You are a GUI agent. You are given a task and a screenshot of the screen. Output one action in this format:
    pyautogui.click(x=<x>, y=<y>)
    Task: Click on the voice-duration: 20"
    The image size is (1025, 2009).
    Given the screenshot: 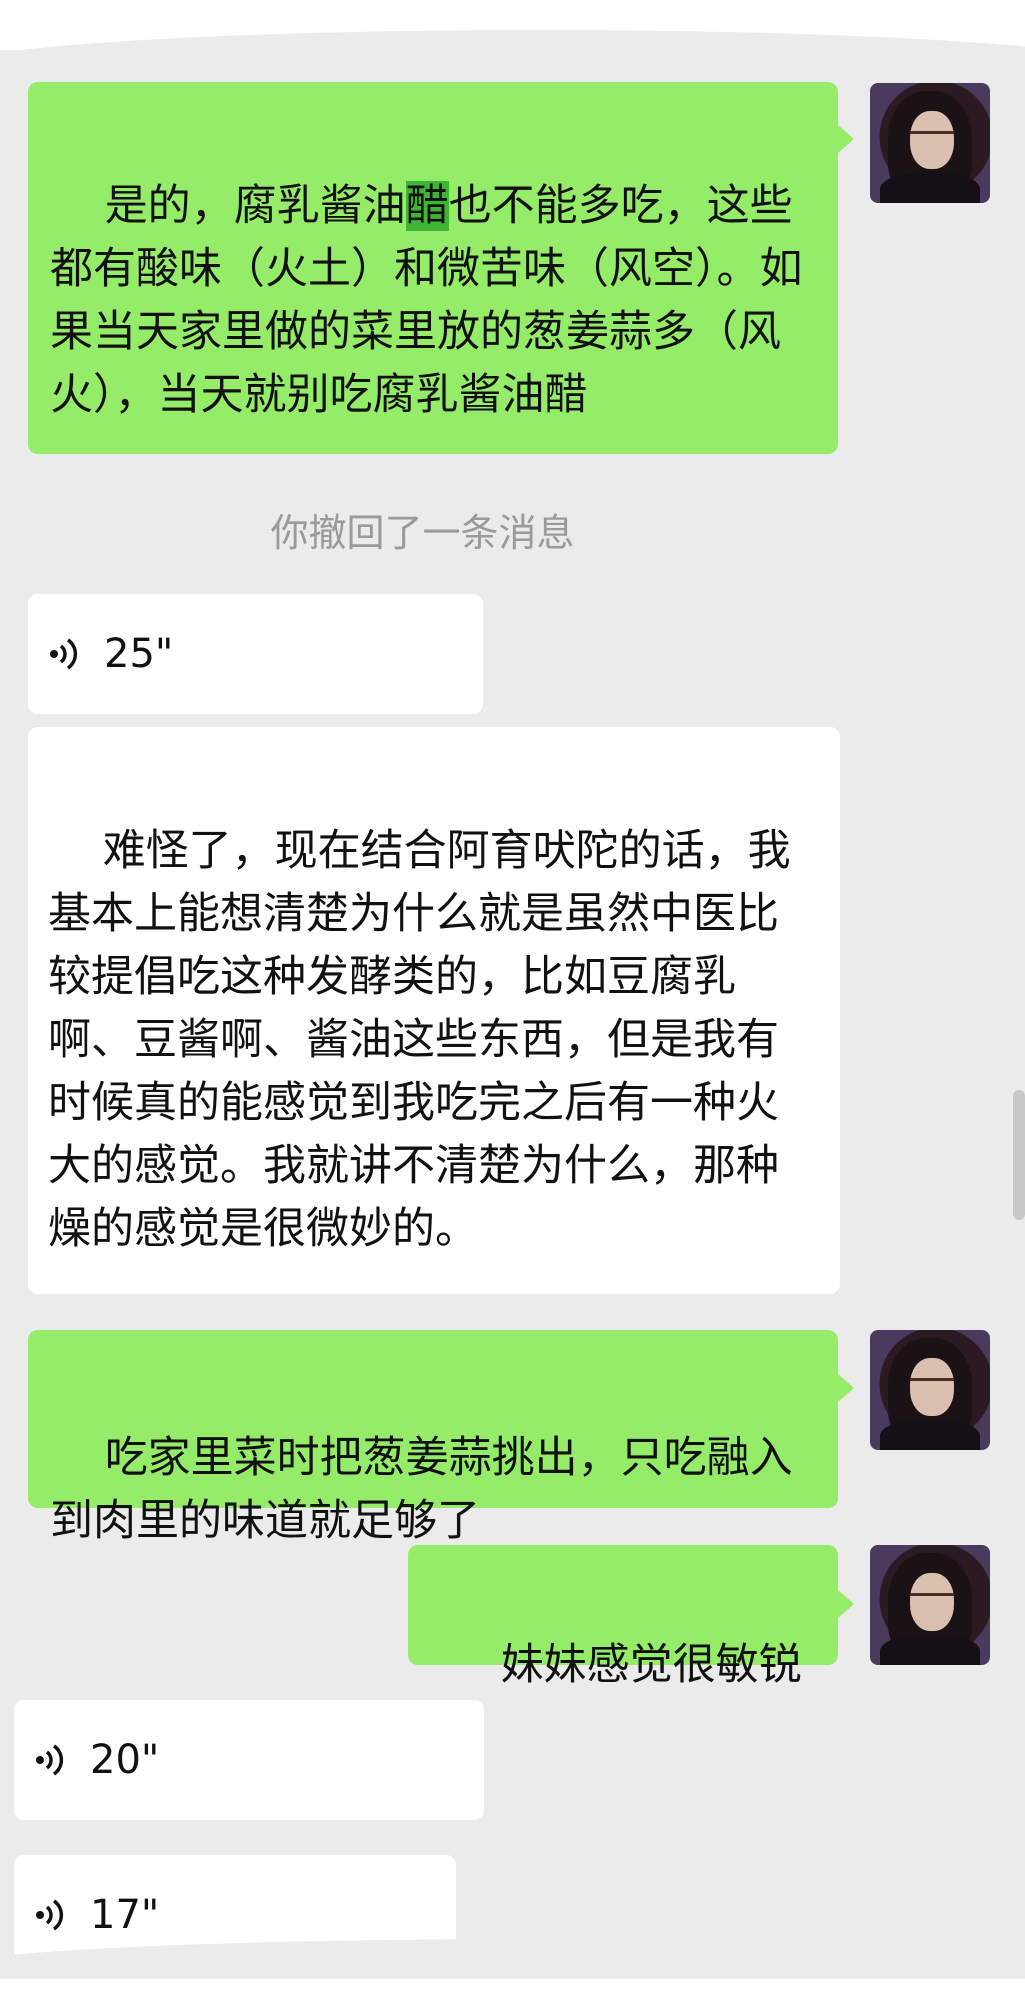 What is the action you would take?
    pyautogui.click(x=125, y=1760)
    